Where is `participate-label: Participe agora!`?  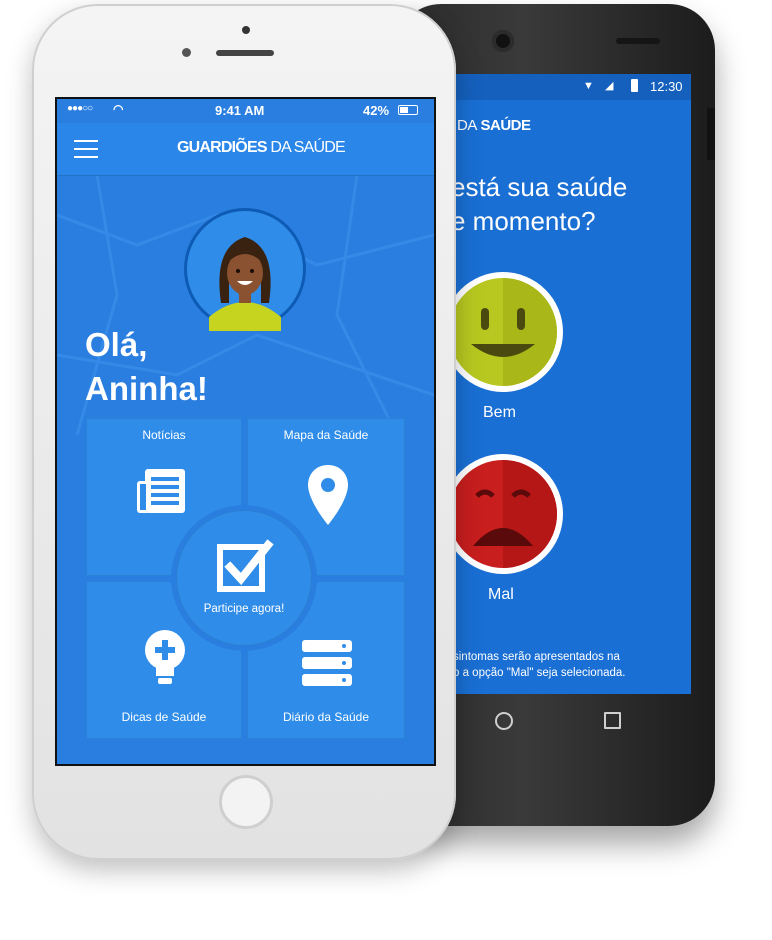 participate-label: Participe agora! is located at coordinates (244, 609).